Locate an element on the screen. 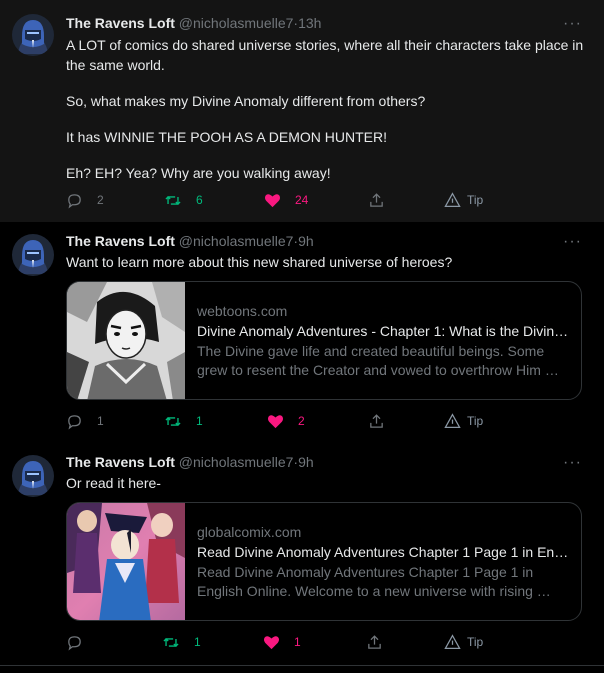 The height and width of the screenshot is (673, 604). like-button: 2 is located at coordinates (286, 421).